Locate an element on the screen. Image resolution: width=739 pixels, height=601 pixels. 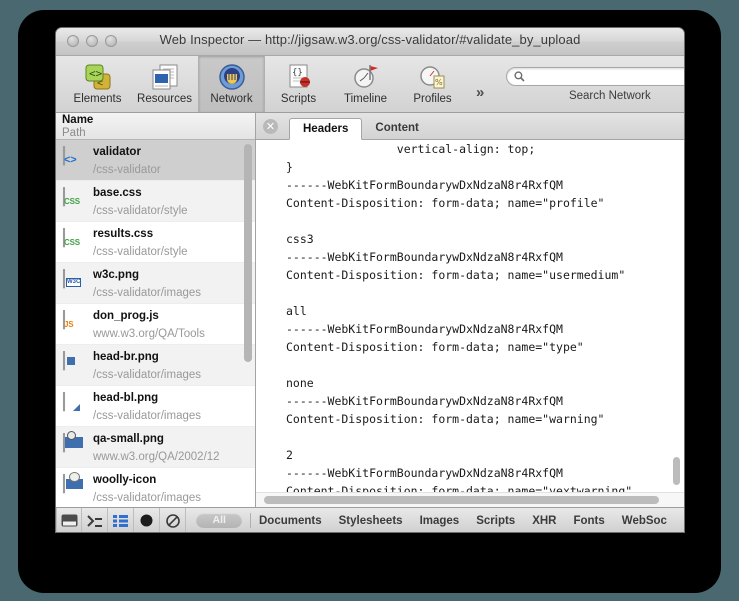
resource-row-head-br-png: head-br.png /css-validator/images is located at coordinates (155, 365).